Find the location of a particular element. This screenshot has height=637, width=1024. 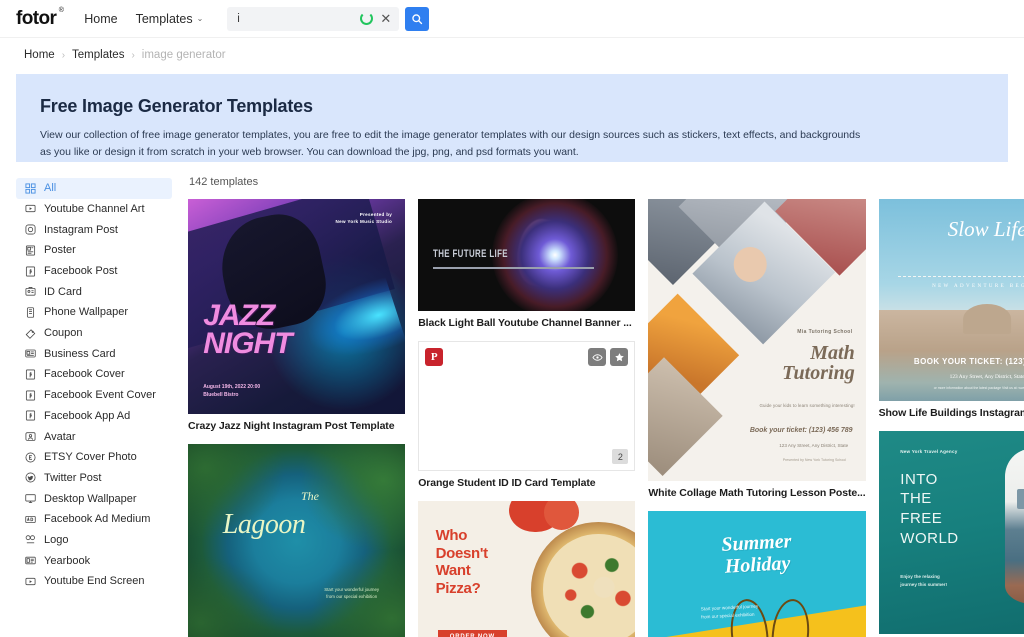

sidebar-item-poster: Poster is located at coordinates (94, 250).